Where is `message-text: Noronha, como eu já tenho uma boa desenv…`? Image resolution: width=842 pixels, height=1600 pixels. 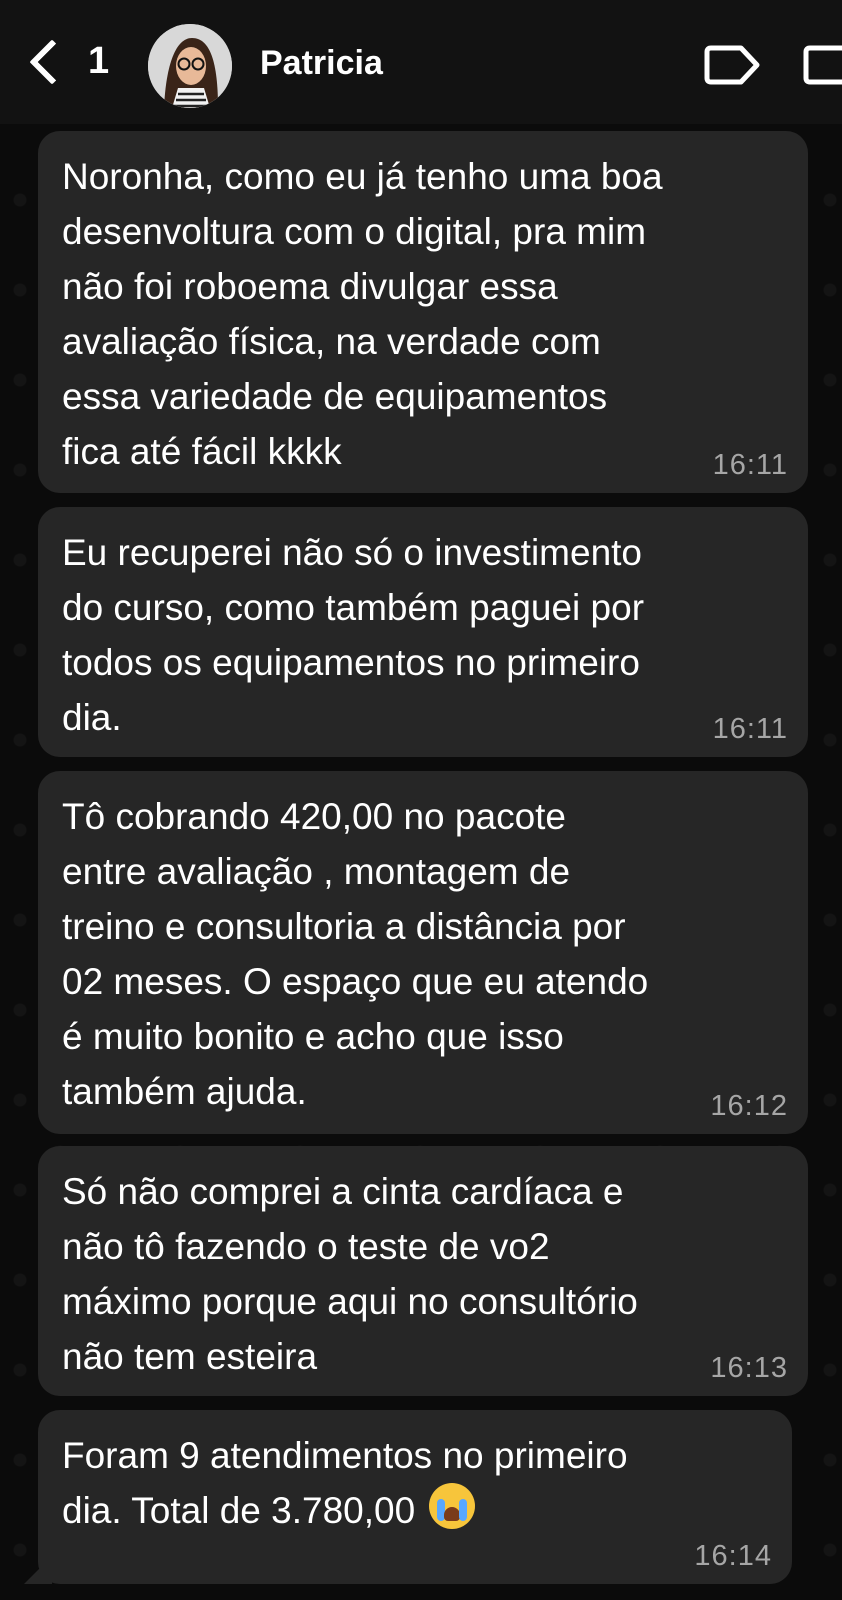 message-text: Noronha, como eu já tenho uma boa desenv… is located at coordinates (362, 314).